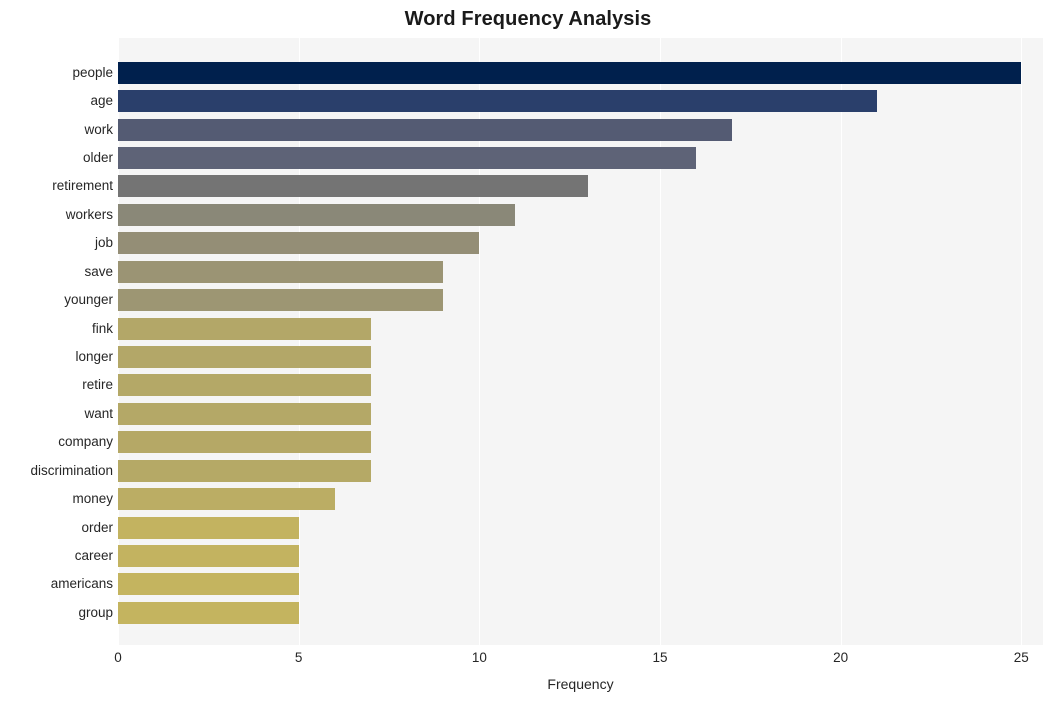  Describe the element at coordinates (580, 684) in the screenshot. I see `x-axis-title: Frequency` at that location.